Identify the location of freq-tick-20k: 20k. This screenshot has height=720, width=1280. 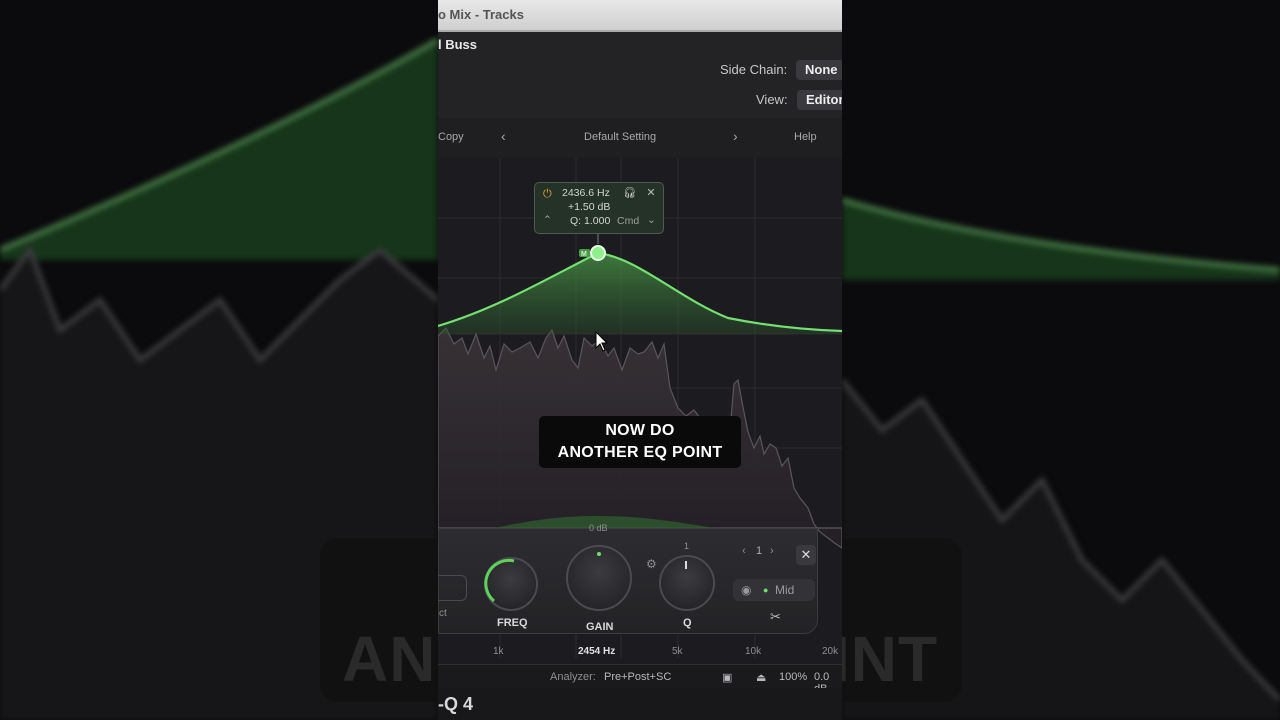
(830, 651).